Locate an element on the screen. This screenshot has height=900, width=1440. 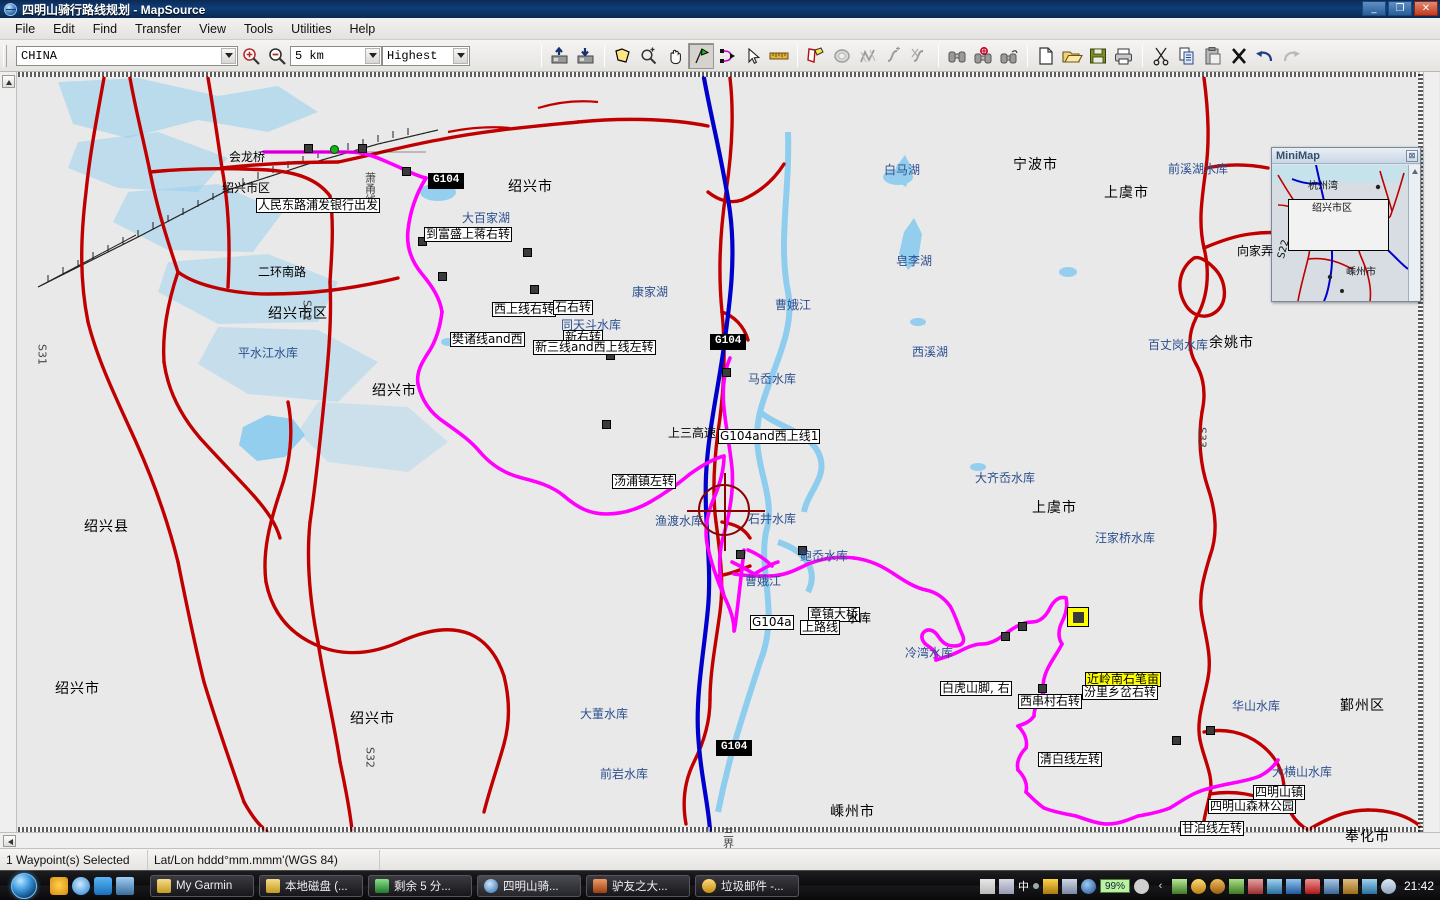
minimize-button: _ is located at coordinates (1374, 8).